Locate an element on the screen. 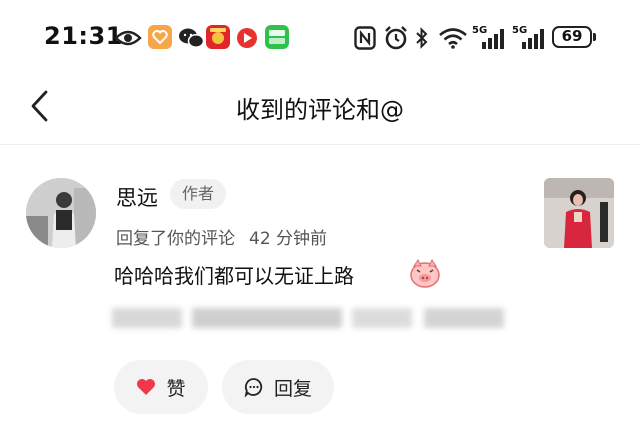 The image size is (640, 430). pig-emoji-icon is located at coordinates (425, 273).